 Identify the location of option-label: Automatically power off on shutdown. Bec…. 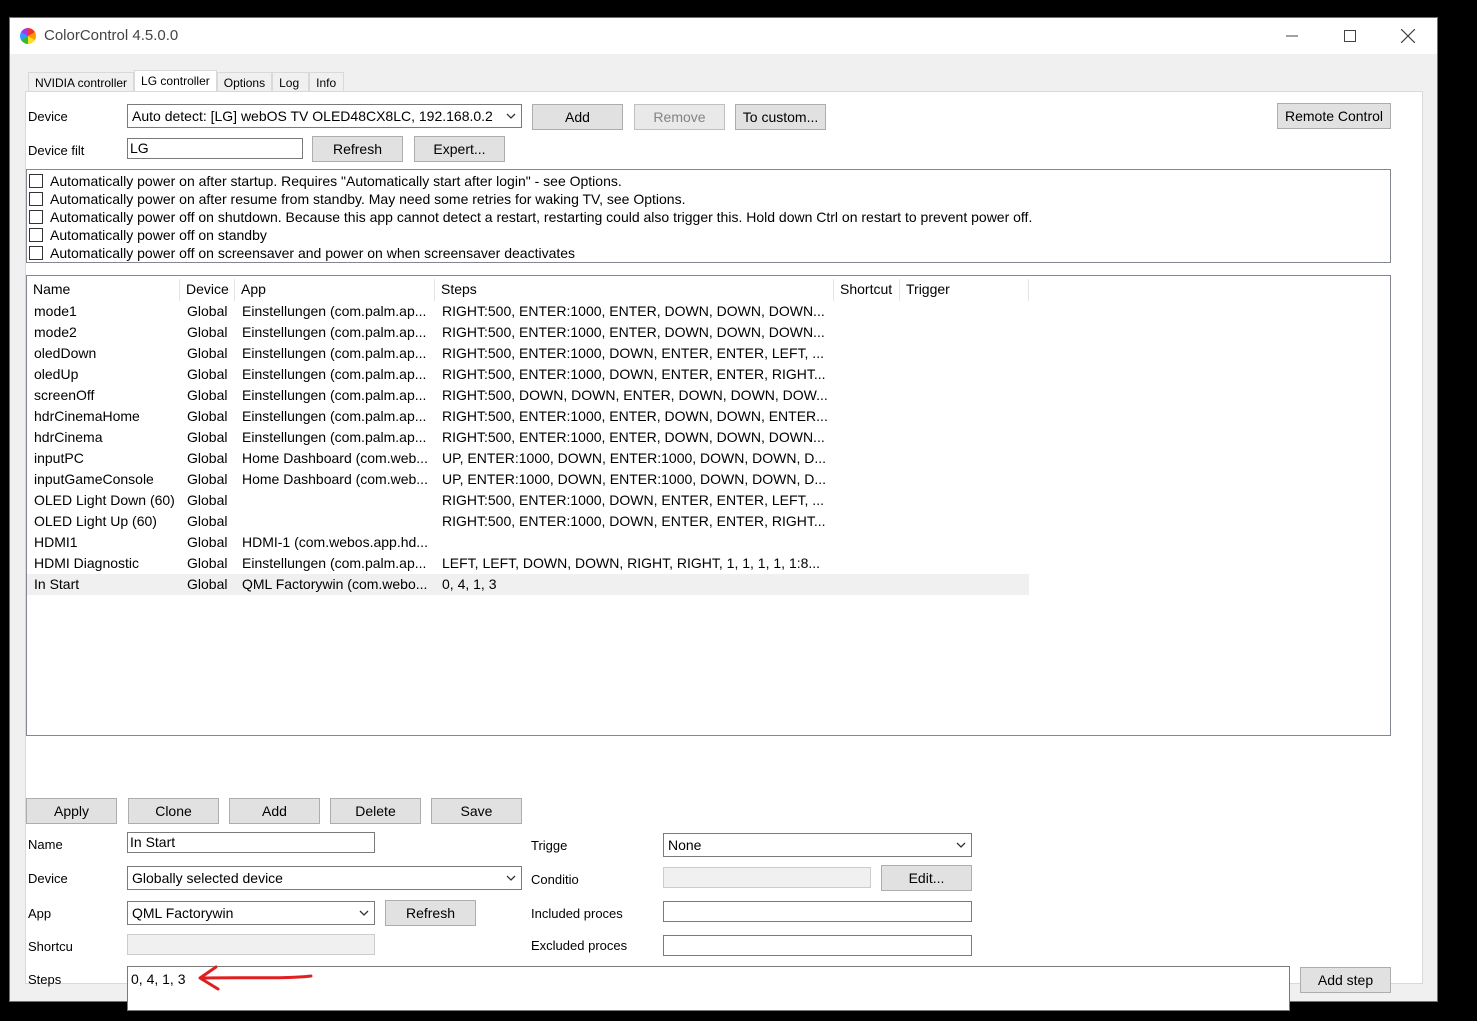
(541, 217).